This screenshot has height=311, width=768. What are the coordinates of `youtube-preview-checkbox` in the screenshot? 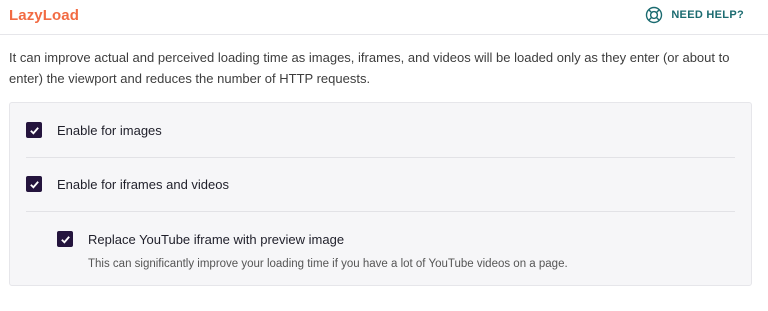 It's located at (65, 239).